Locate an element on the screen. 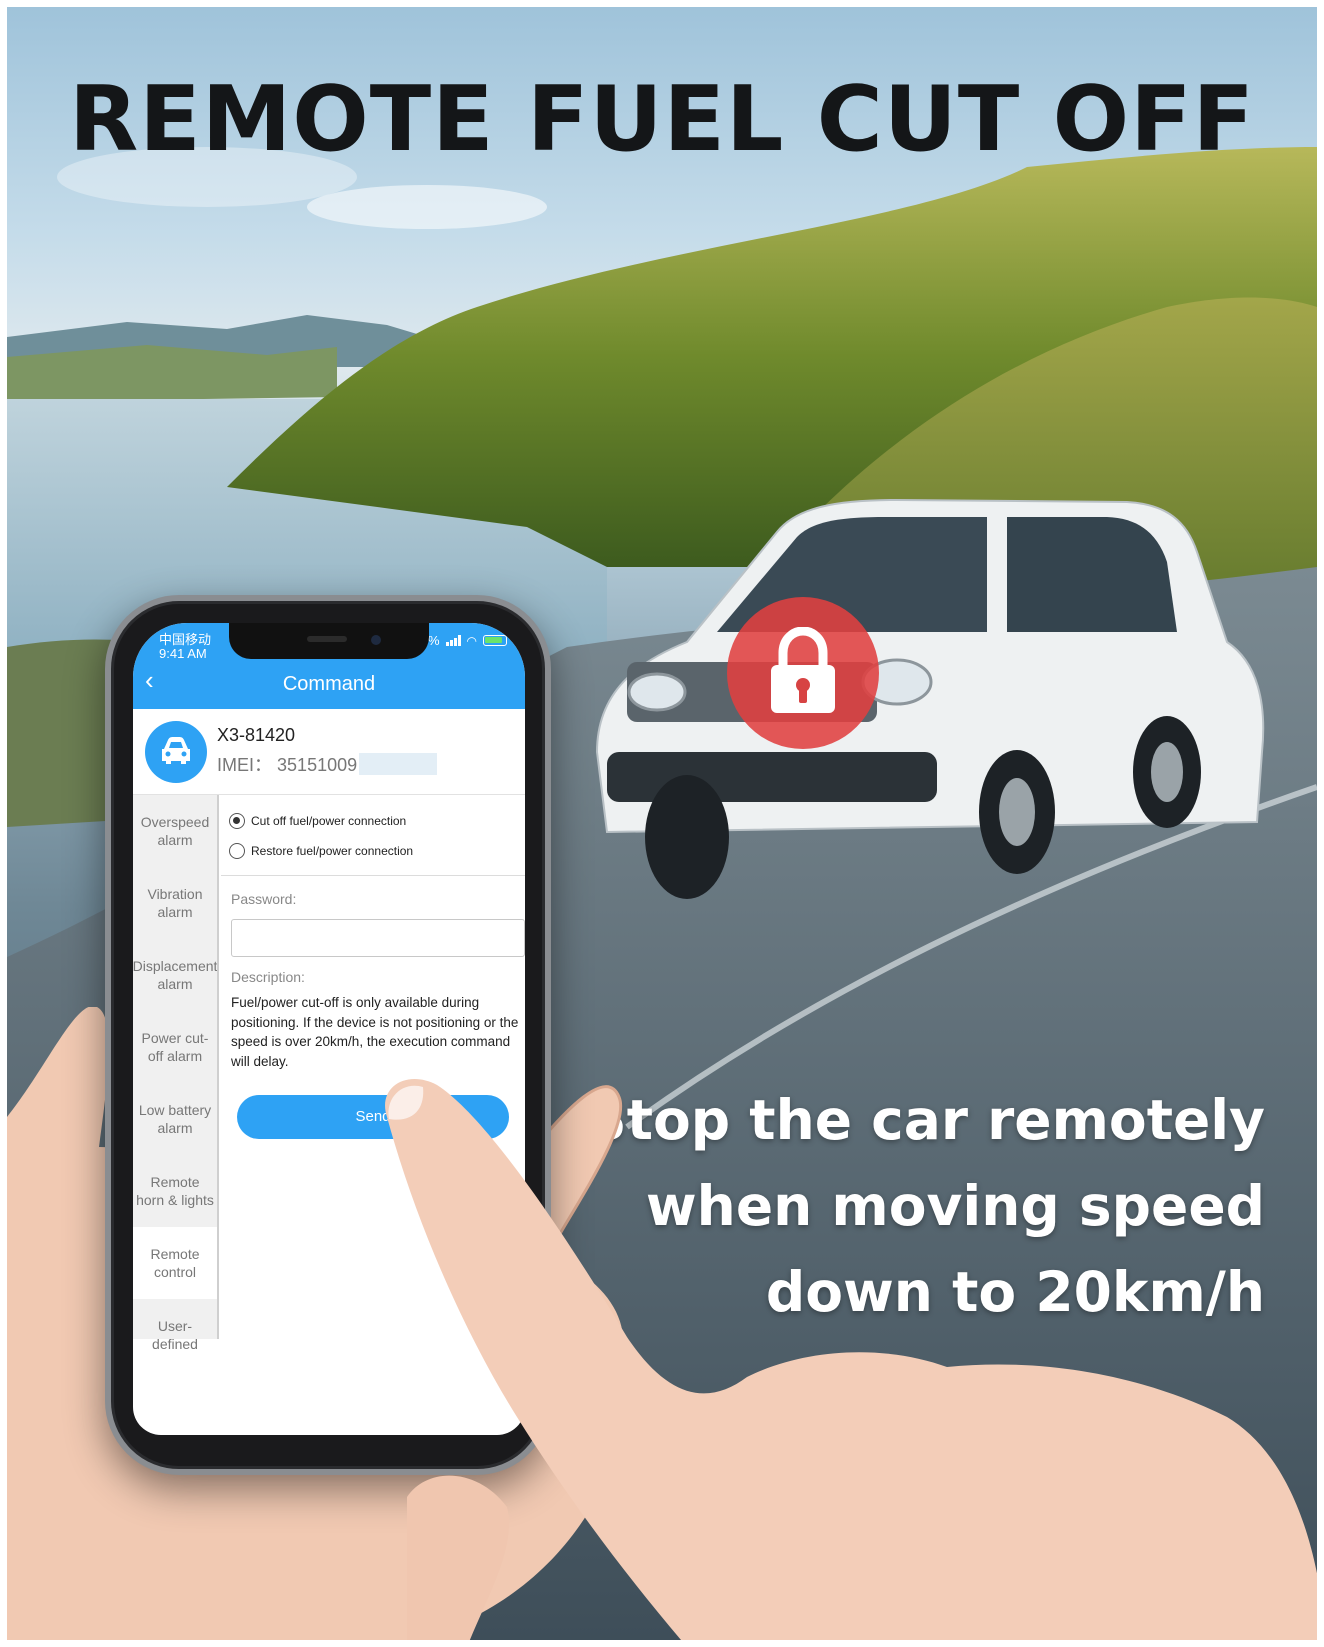  padlock-icon is located at coordinates (803, 670).